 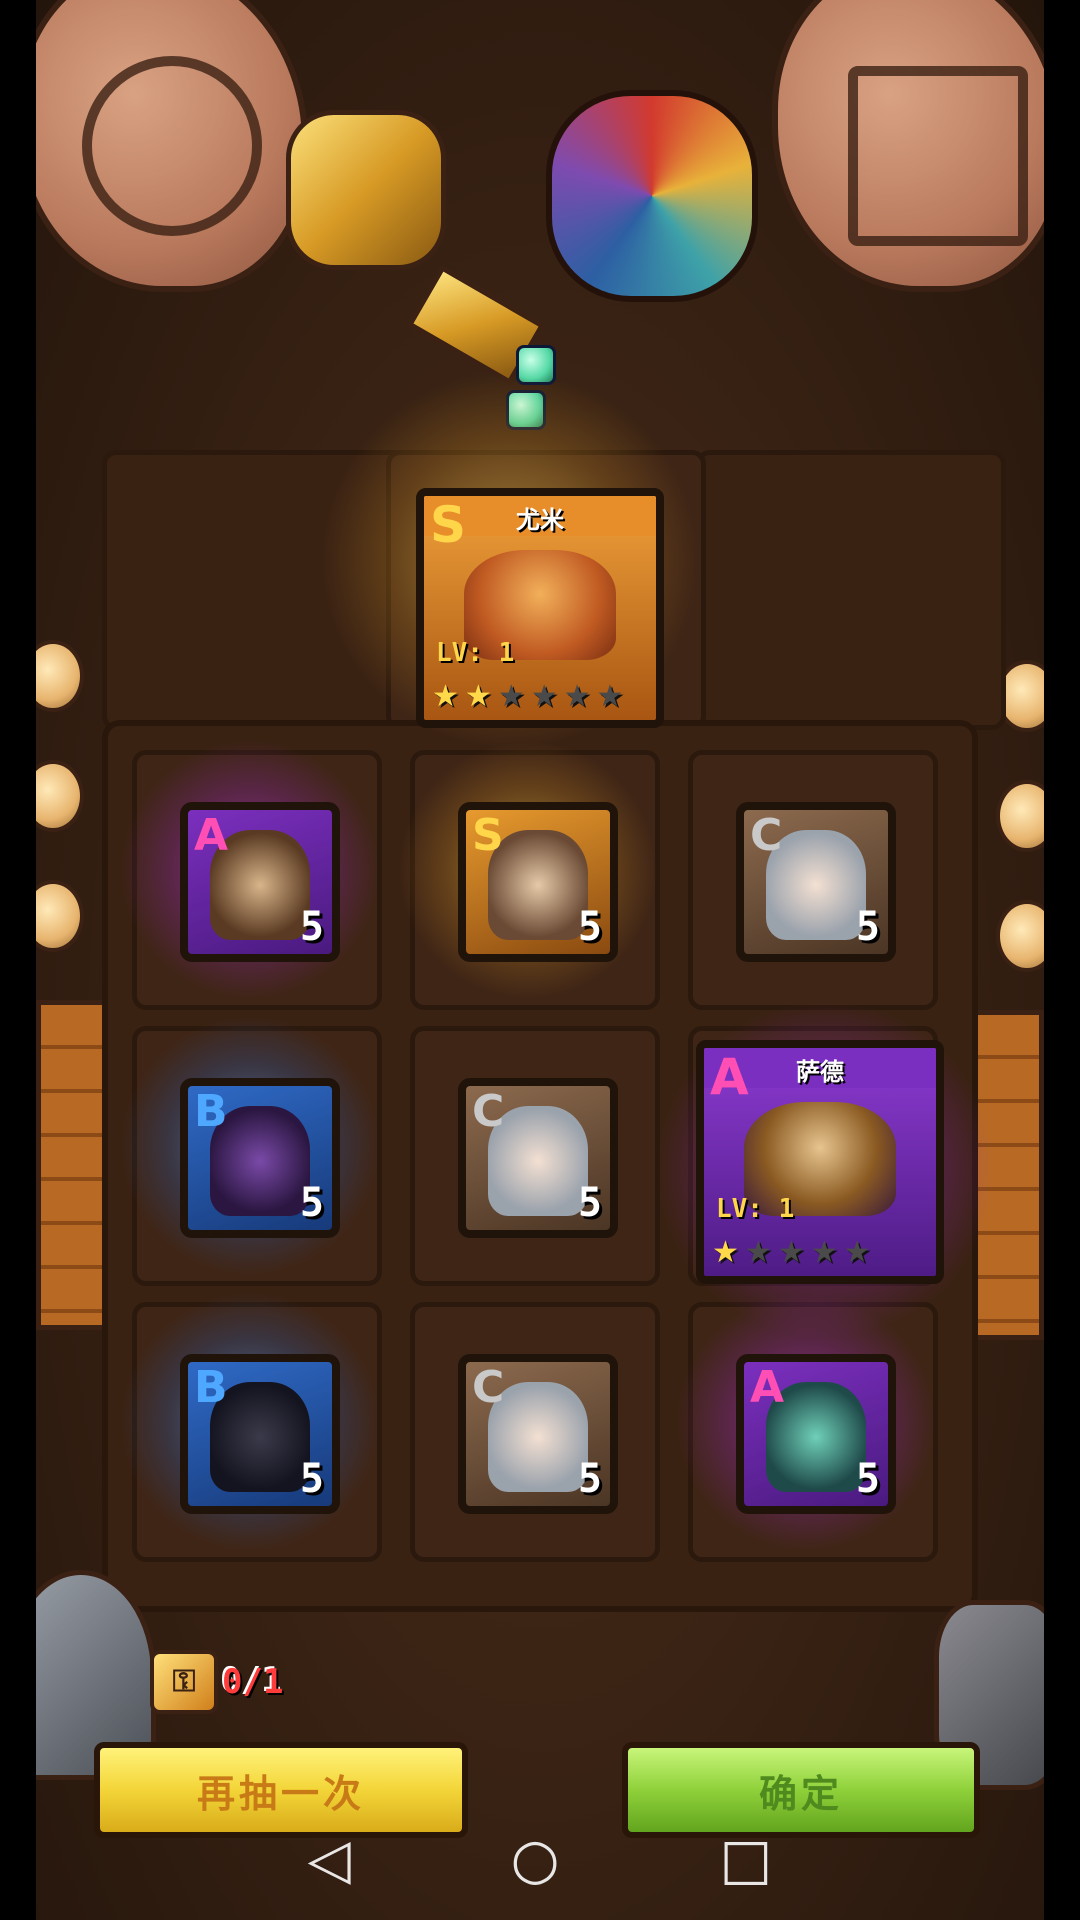 What do you see at coordinates (488, 835) in the screenshot?
I see `grade-badge: S` at bounding box center [488, 835].